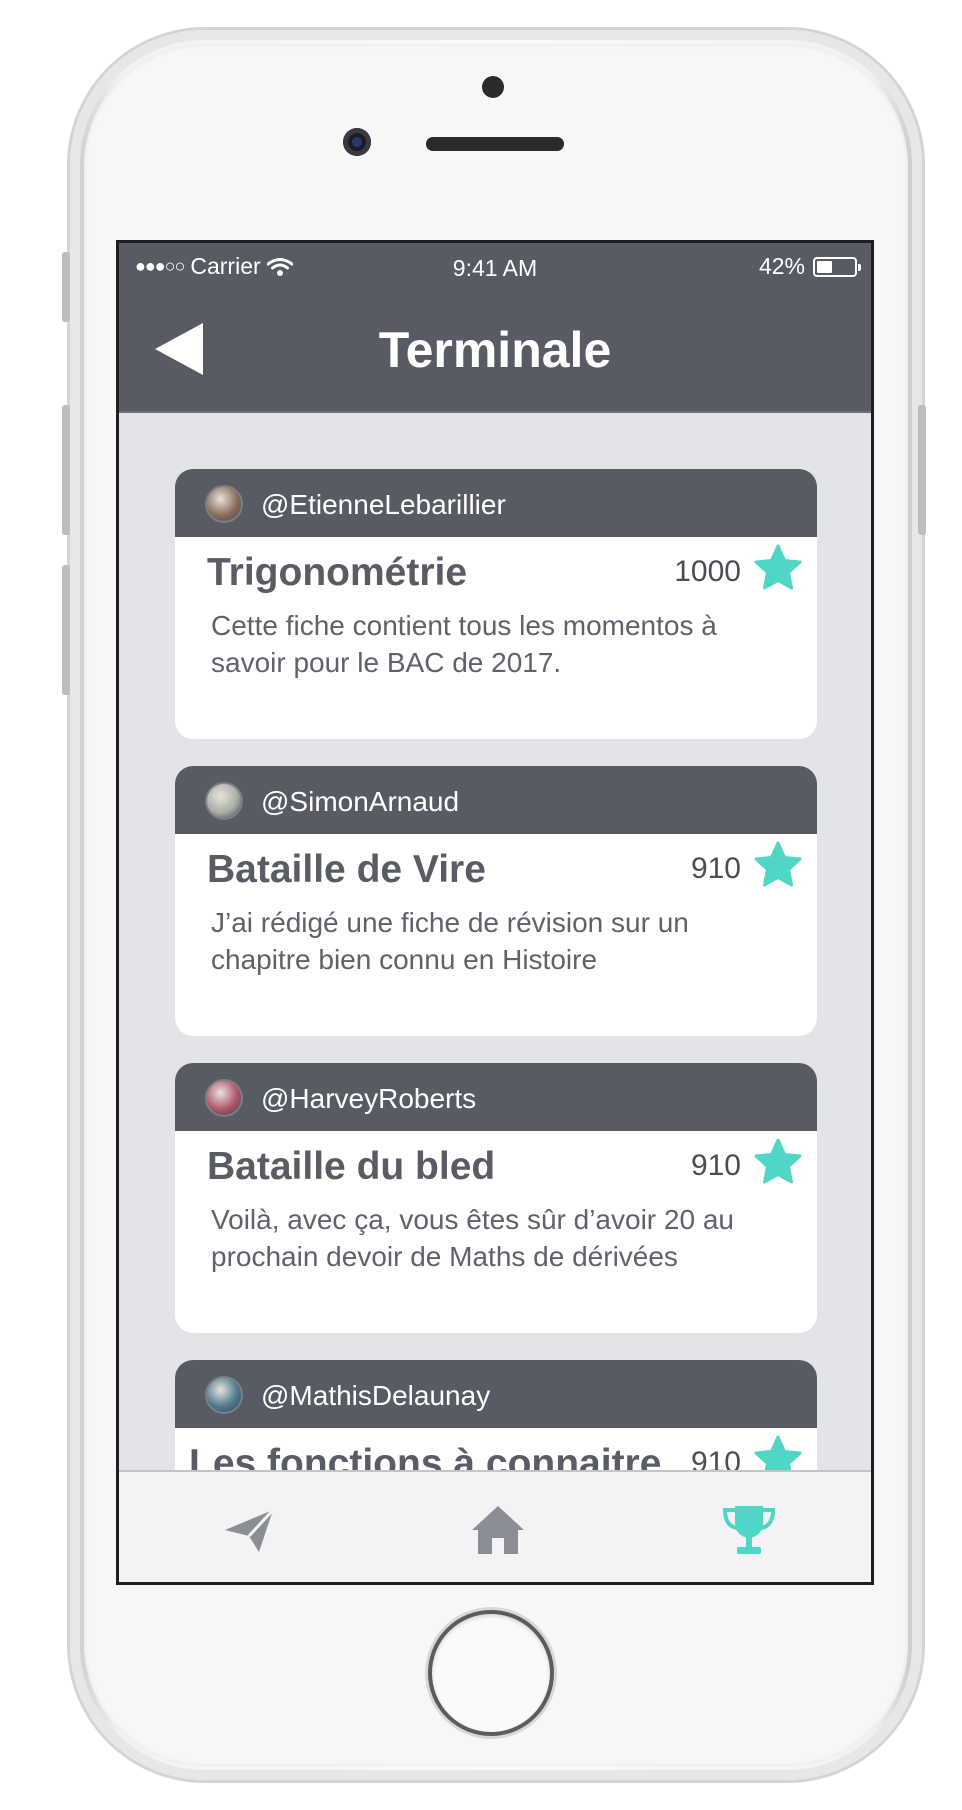  I want to click on home-button, so click(491, 1673).